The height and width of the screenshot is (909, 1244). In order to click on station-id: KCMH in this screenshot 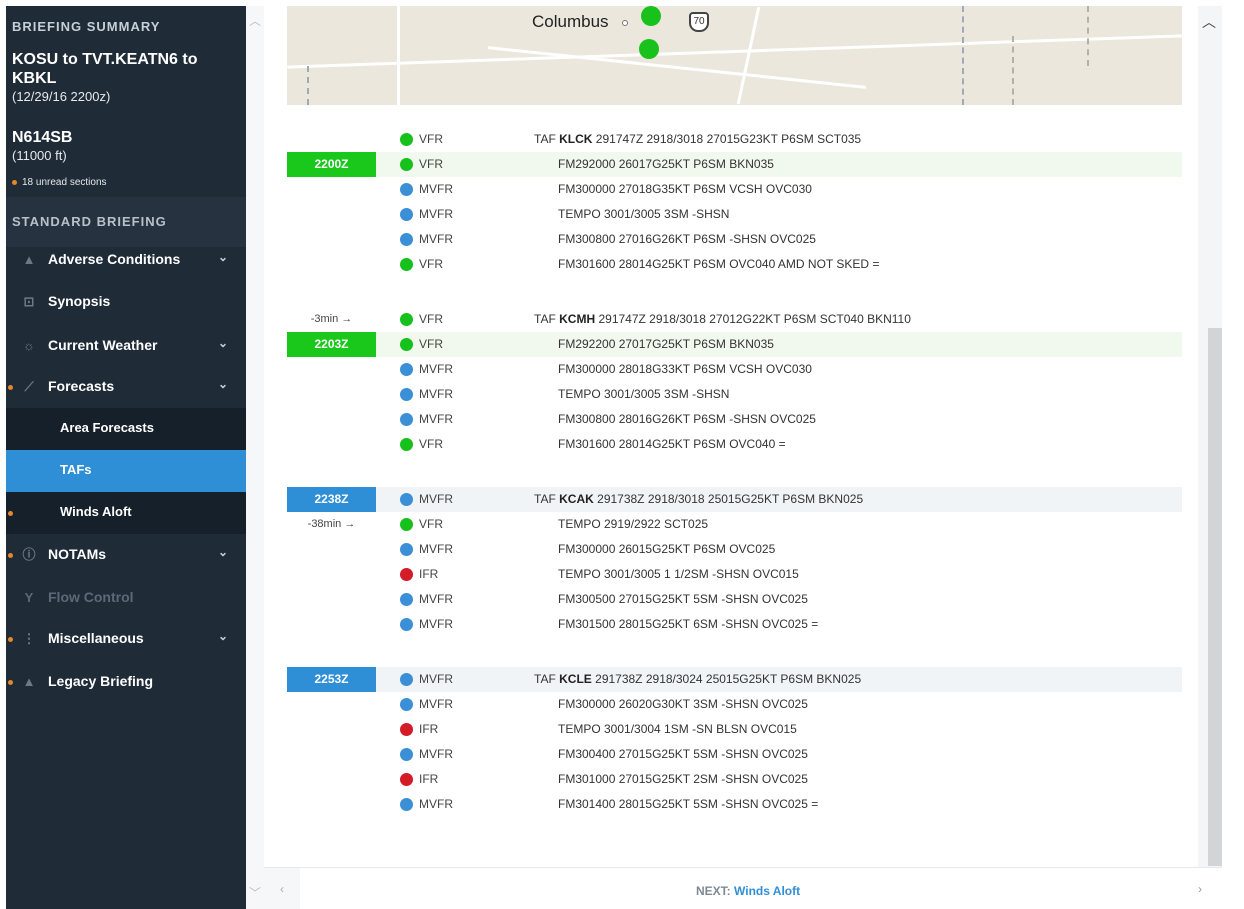, I will do `click(577, 319)`.